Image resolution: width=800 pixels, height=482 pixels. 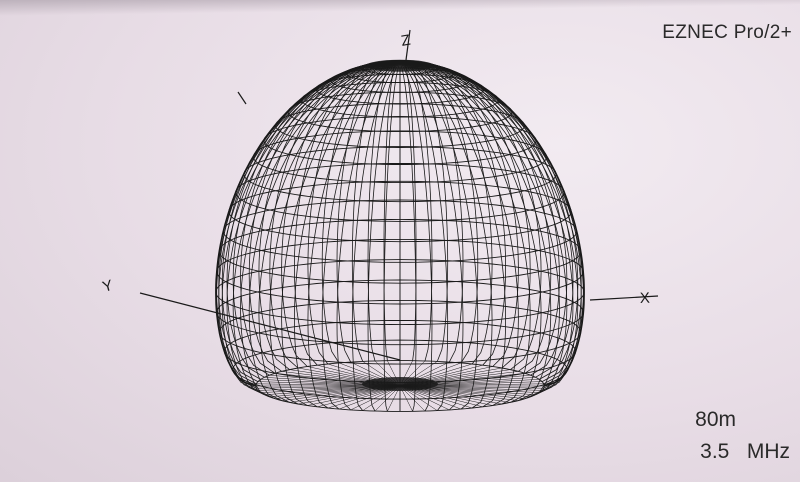 I want to click on axis-tick-mark, so click(x=242, y=98).